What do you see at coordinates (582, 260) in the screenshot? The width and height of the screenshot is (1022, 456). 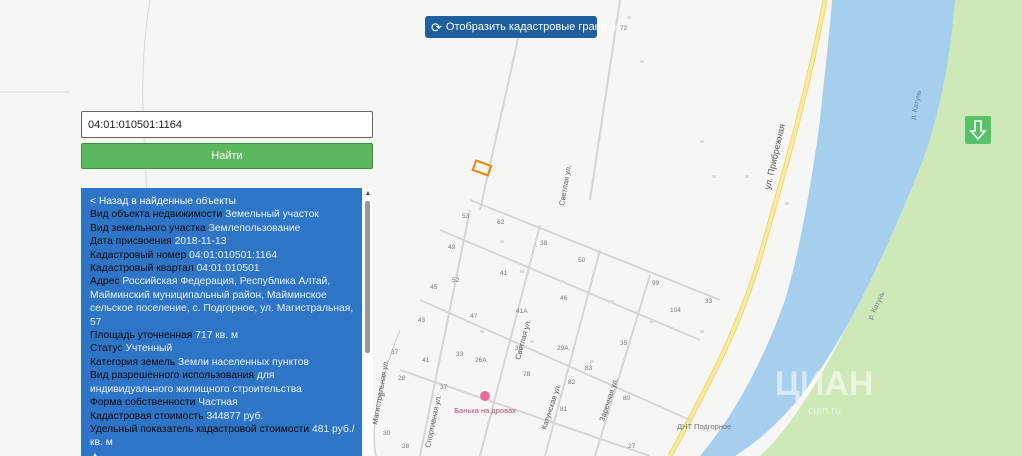 I see `house-number: 50` at bounding box center [582, 260].